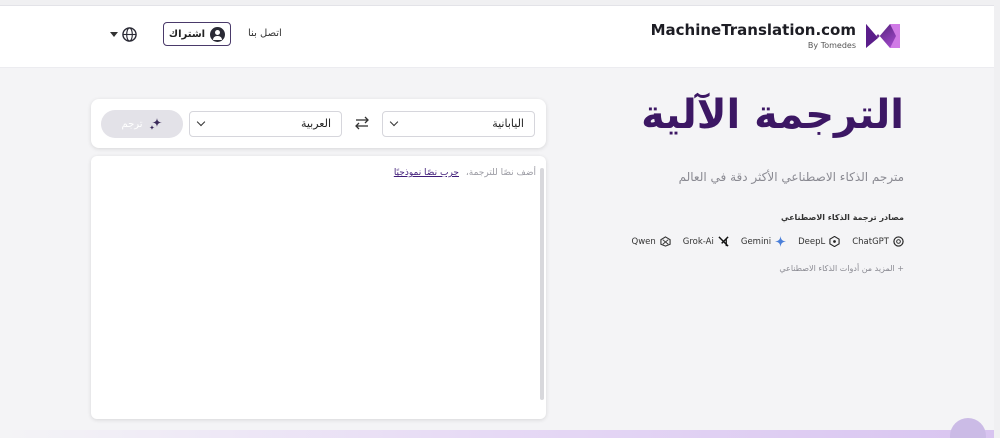 The height and width of the screenshot is (438, 1000). Describe the element at coordinates (426, 173) in the screenshot. I see `sample-text-link: جرب نصًا نموذجيًا` at that location.